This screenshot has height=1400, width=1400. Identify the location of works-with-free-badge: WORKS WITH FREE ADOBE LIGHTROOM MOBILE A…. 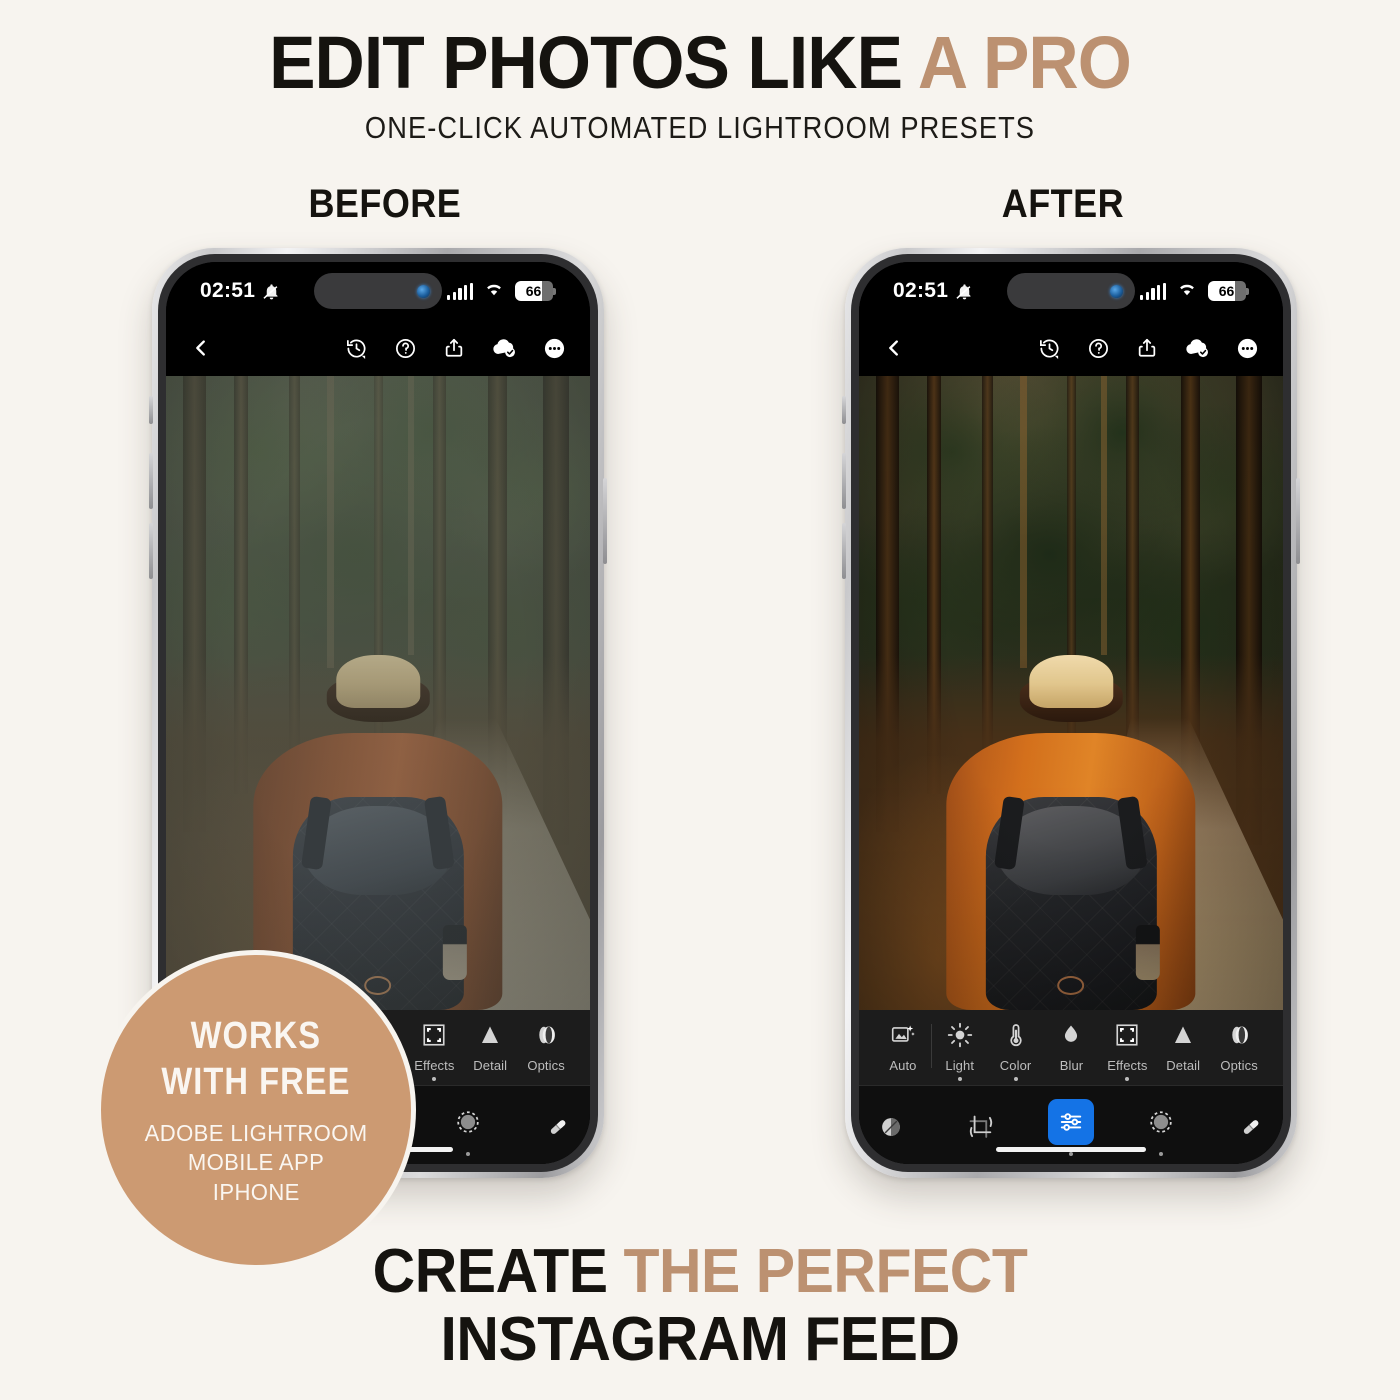
(256, 1110).